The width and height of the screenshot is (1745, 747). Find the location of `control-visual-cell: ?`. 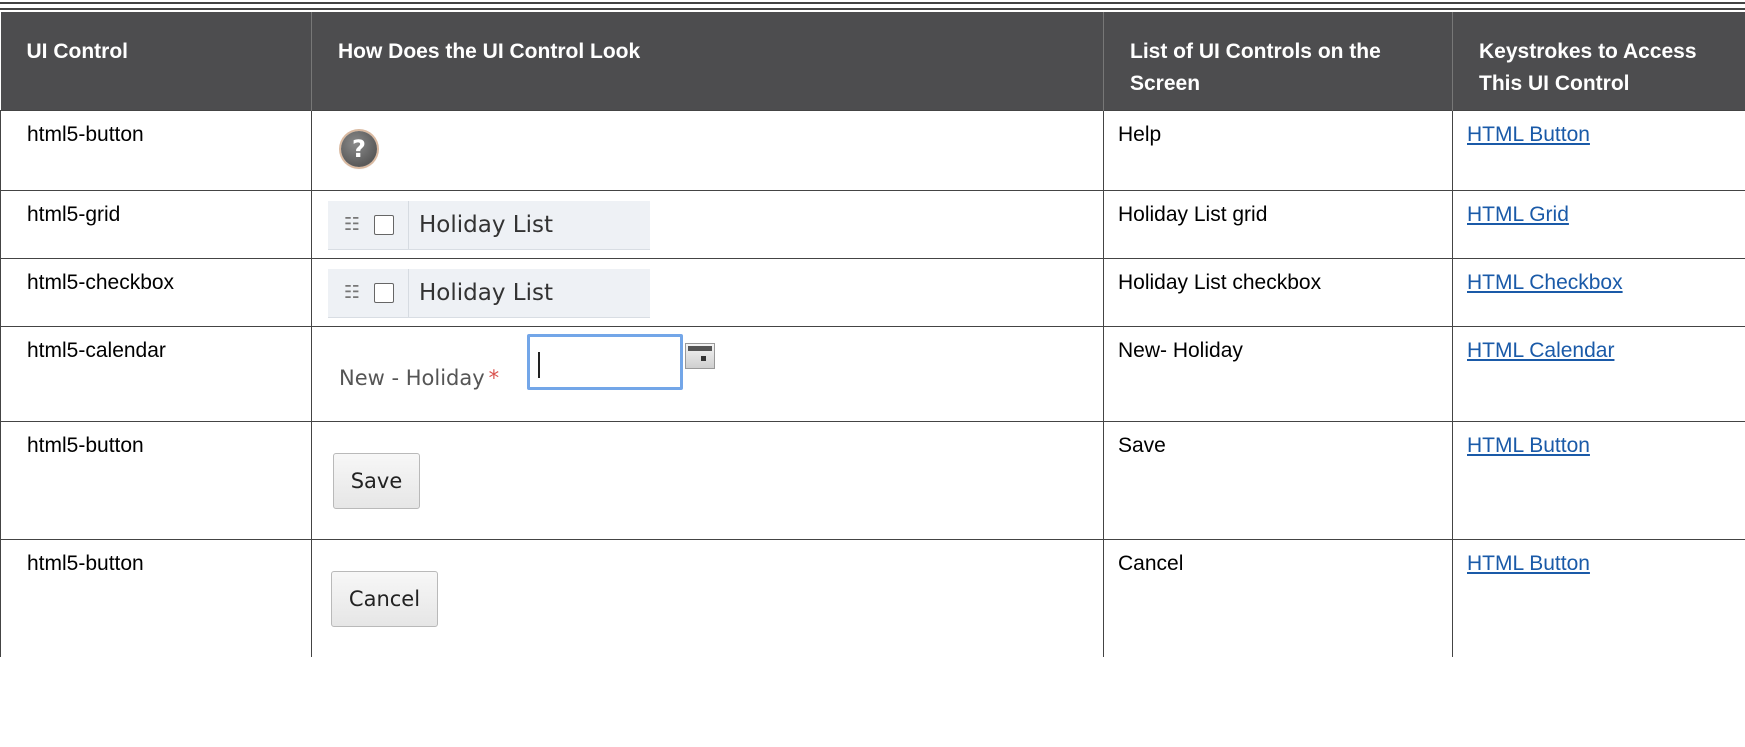

control-visual-cell: ? is located at coordinates (707, 150).